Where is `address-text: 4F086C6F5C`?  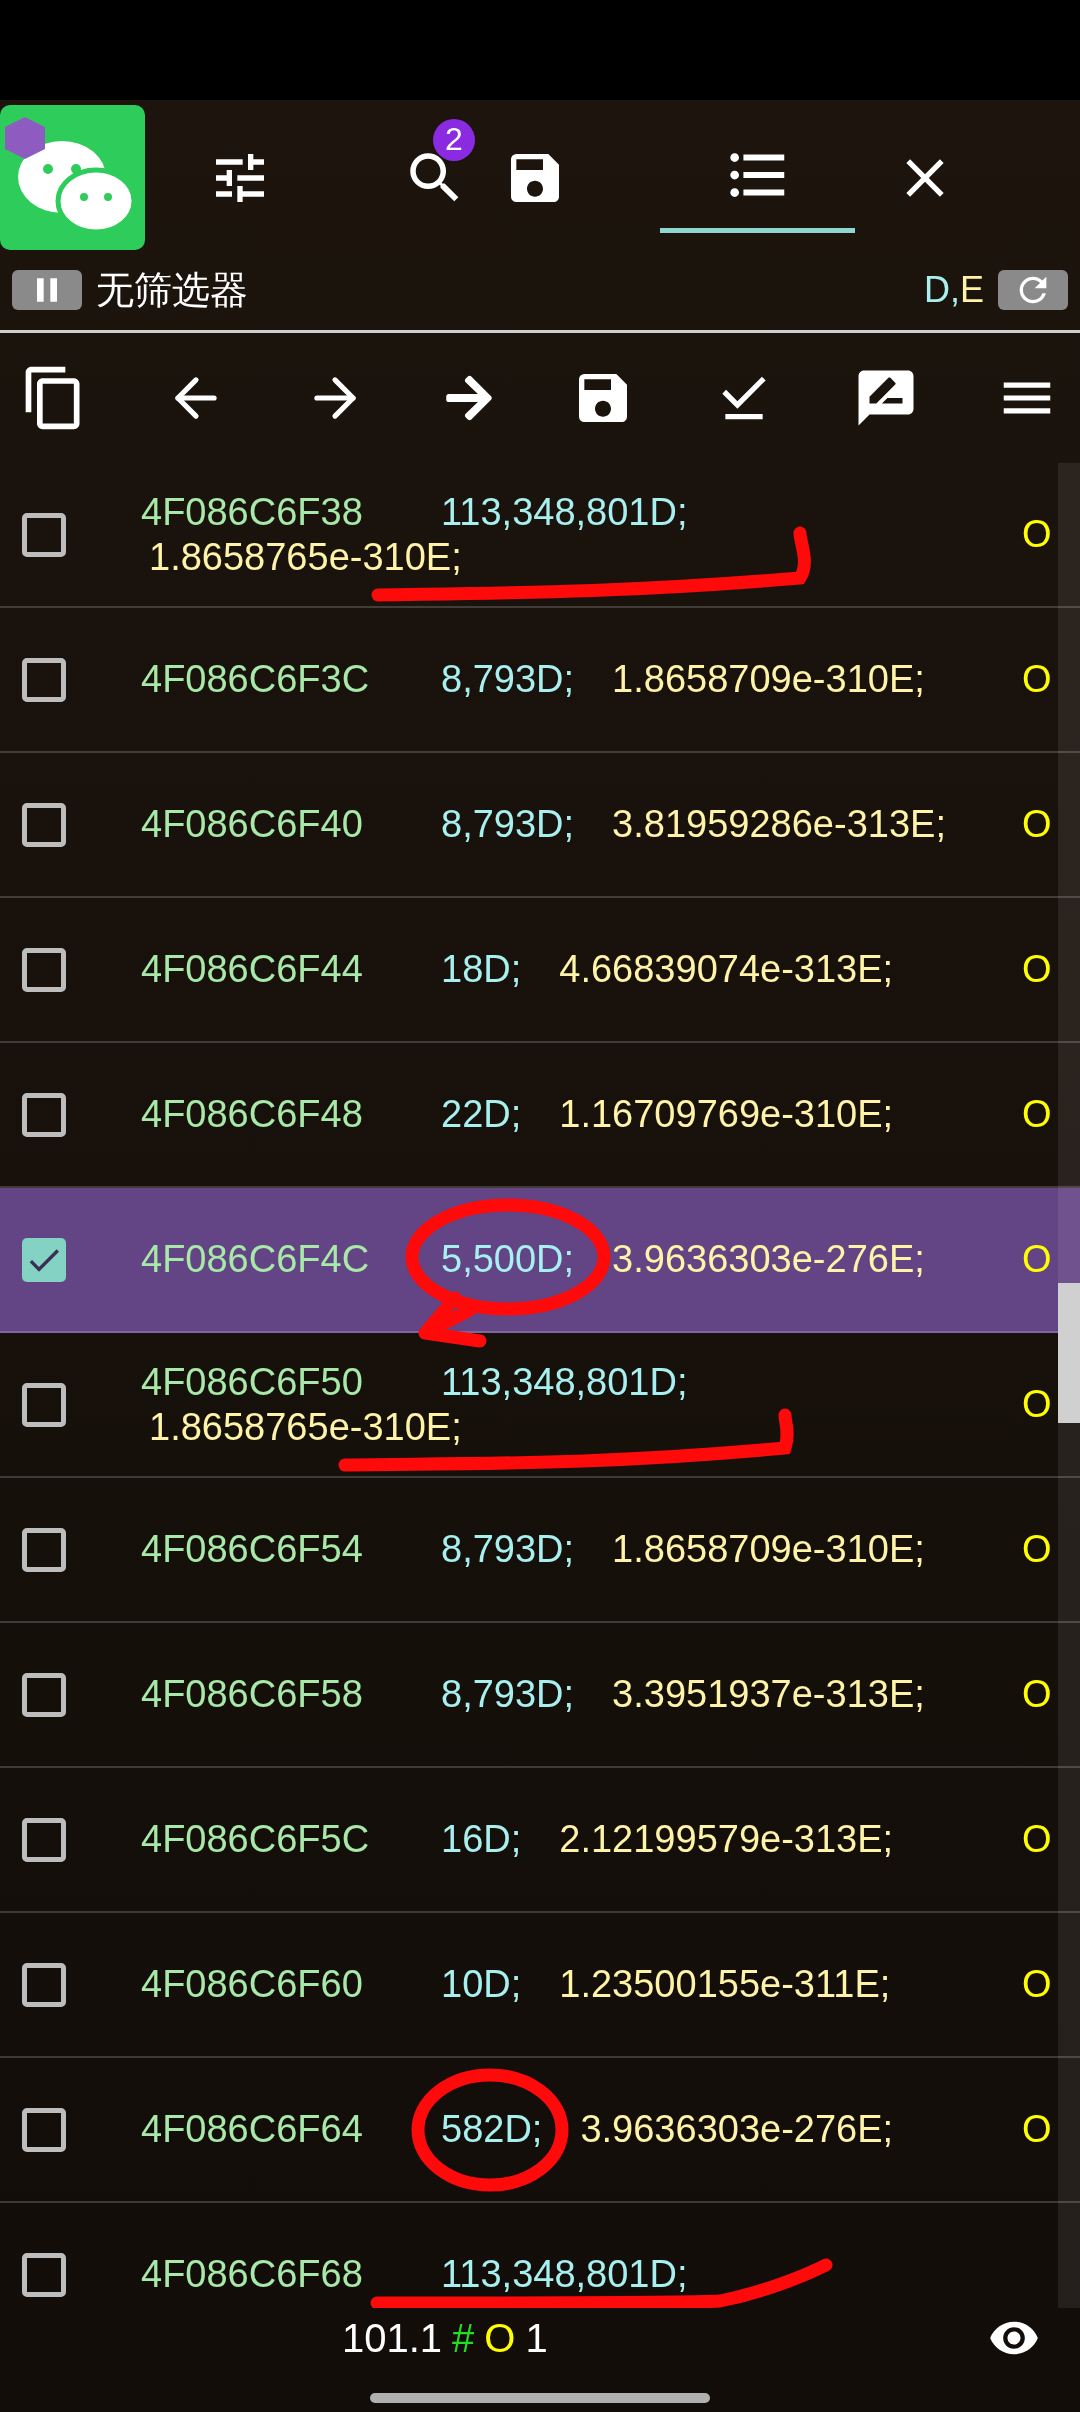 address-text: 4F086C6F5C is located at coordinates (256, 1839).